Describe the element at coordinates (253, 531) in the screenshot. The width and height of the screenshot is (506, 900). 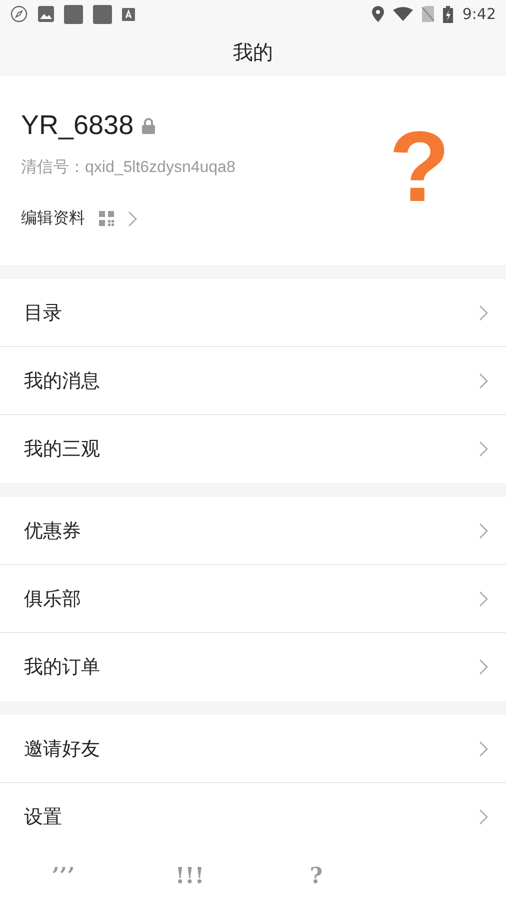
I see `menu-item: 优惠券` at that location.